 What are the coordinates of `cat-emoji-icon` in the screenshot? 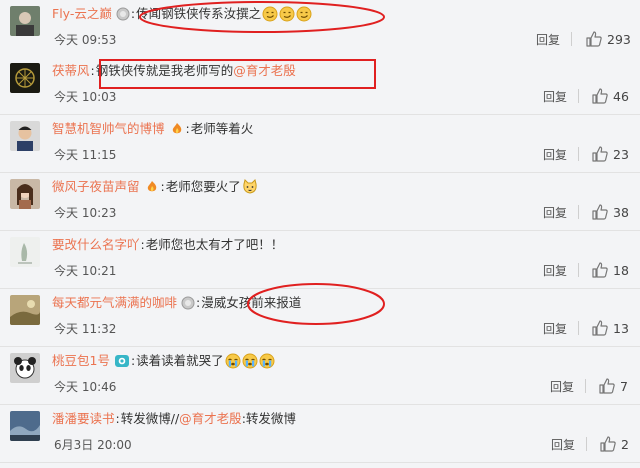 It's located at (250, 187).